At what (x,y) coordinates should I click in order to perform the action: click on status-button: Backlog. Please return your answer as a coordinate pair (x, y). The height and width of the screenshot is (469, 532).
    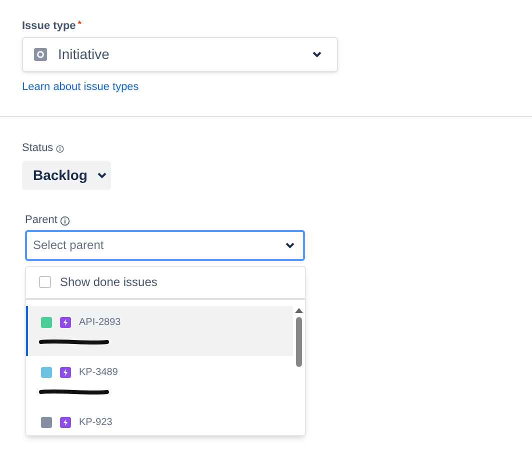
    Looking at the image, I should click on (66, 175).